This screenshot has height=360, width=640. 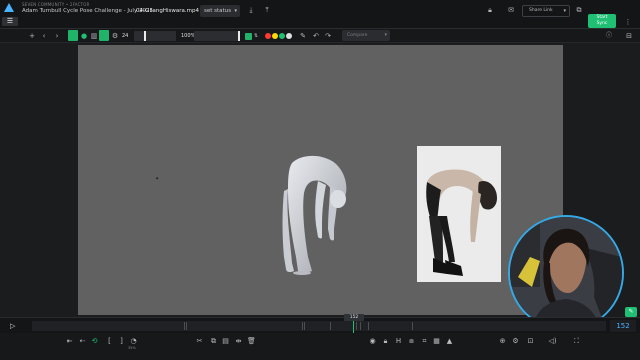 I want to click on split-icon: ⇹, so click(x=238, y=341).